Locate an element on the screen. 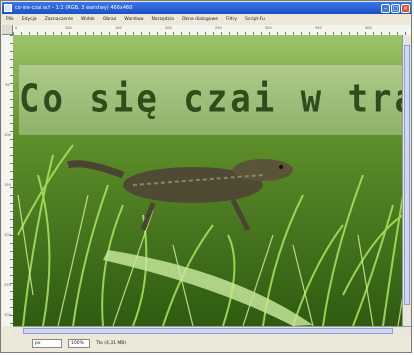 The height and width of the screenshot is (355, 414). horizontal-scroll-thumb is located at coordinates (208, 331).